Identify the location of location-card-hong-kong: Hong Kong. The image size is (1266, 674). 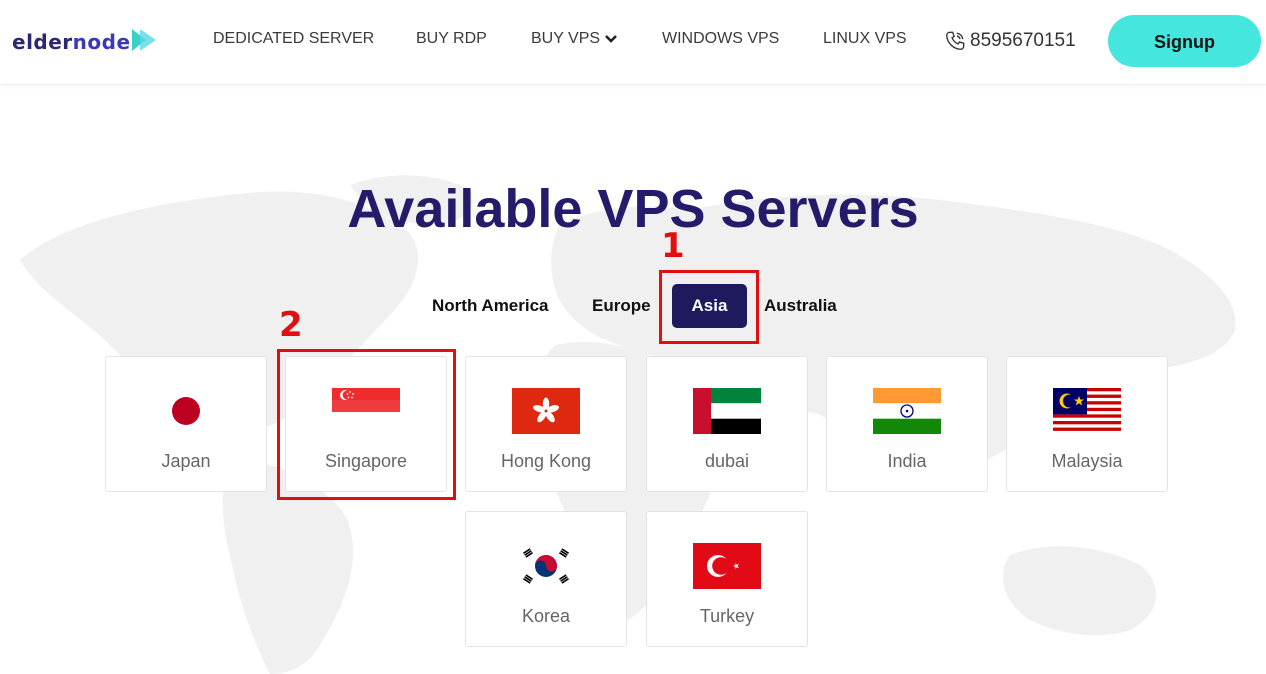
(546, 424).